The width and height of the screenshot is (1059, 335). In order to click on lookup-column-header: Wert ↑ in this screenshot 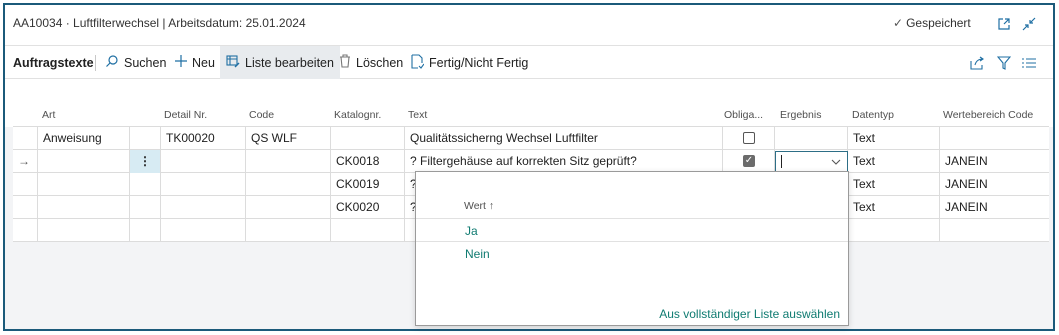, I will do `click(479, 206)`.